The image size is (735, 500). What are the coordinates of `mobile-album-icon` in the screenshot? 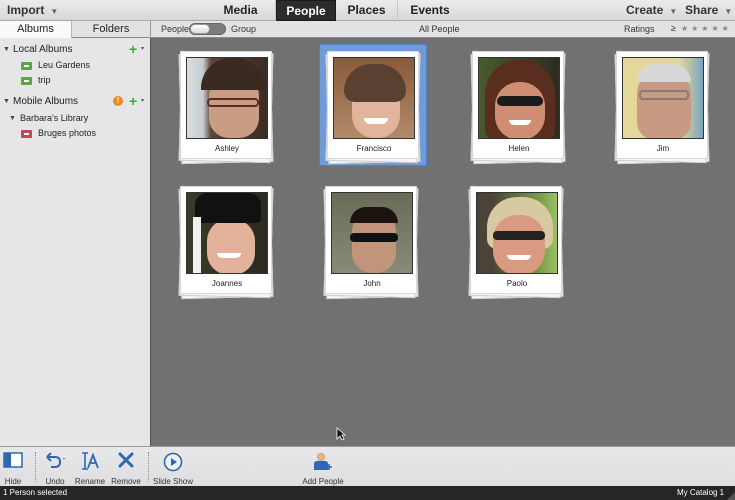 It's located at (26, 134).